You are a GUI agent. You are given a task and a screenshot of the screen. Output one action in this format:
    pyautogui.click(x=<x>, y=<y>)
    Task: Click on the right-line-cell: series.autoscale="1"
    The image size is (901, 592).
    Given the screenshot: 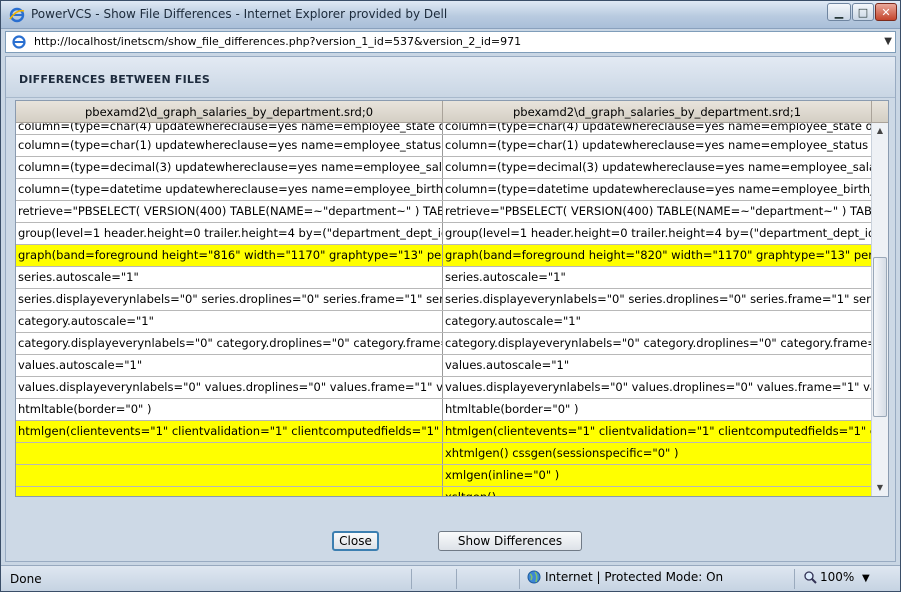 What is the action you would take?
    pyautogui.click(x=657, y=277)
    